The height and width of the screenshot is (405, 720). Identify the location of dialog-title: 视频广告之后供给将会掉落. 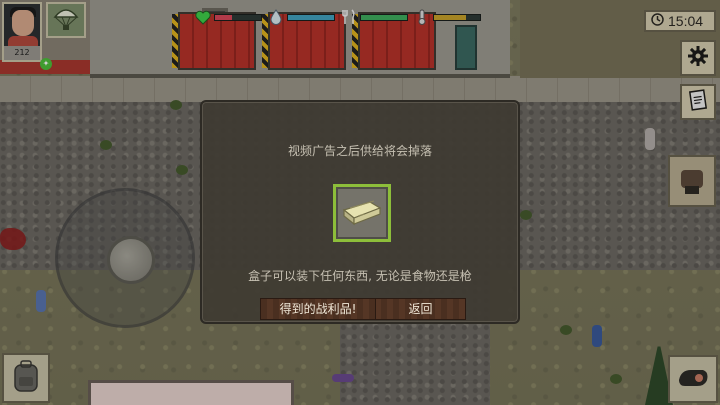
(359, 151).